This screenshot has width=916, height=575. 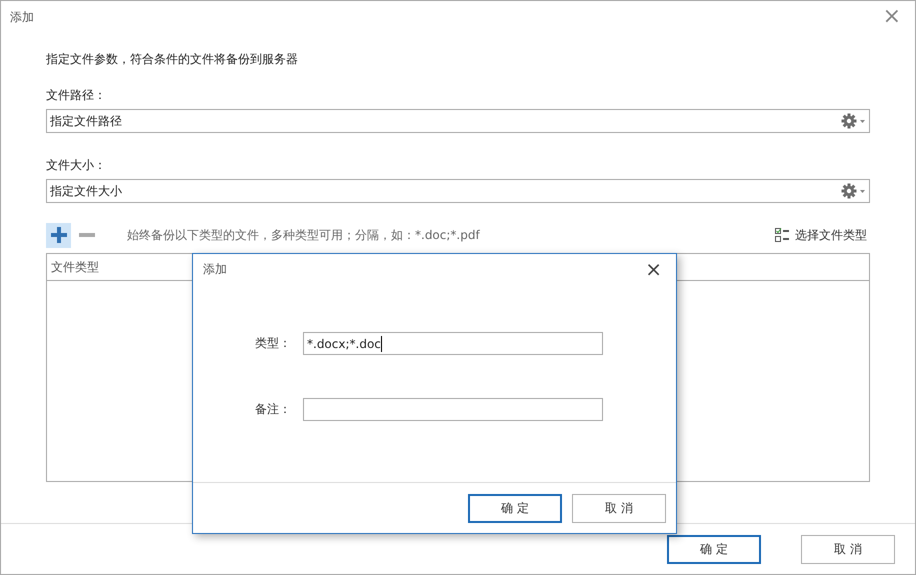 I want to click on checklist-icon, so click(x=782, y=235).